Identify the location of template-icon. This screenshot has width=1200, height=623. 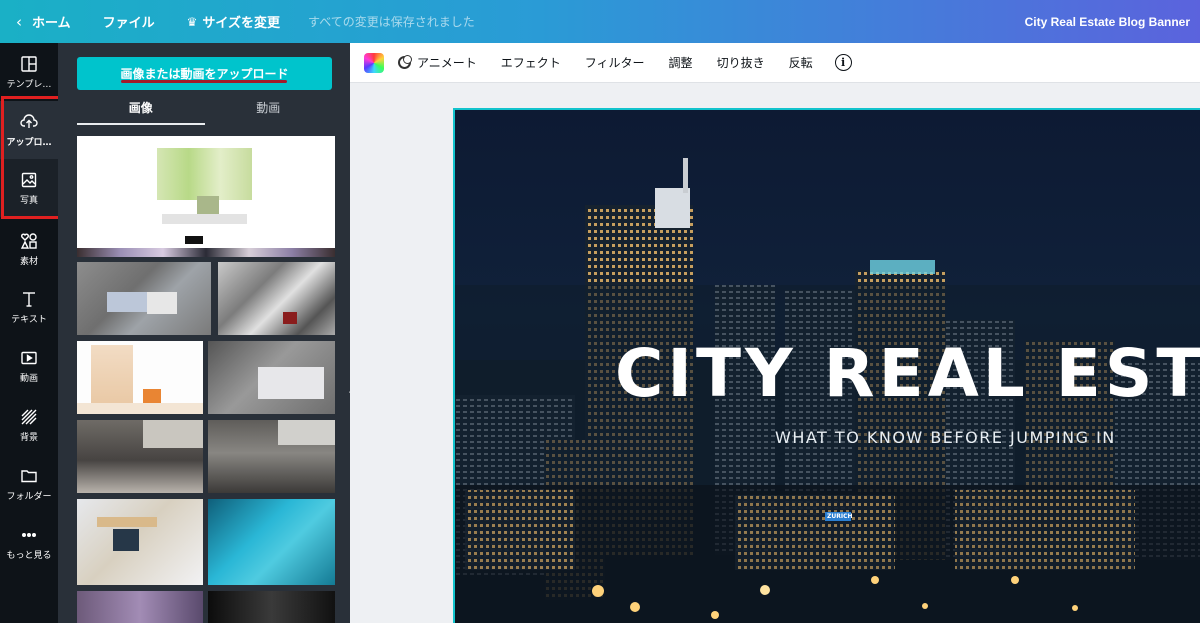
(29, 63).